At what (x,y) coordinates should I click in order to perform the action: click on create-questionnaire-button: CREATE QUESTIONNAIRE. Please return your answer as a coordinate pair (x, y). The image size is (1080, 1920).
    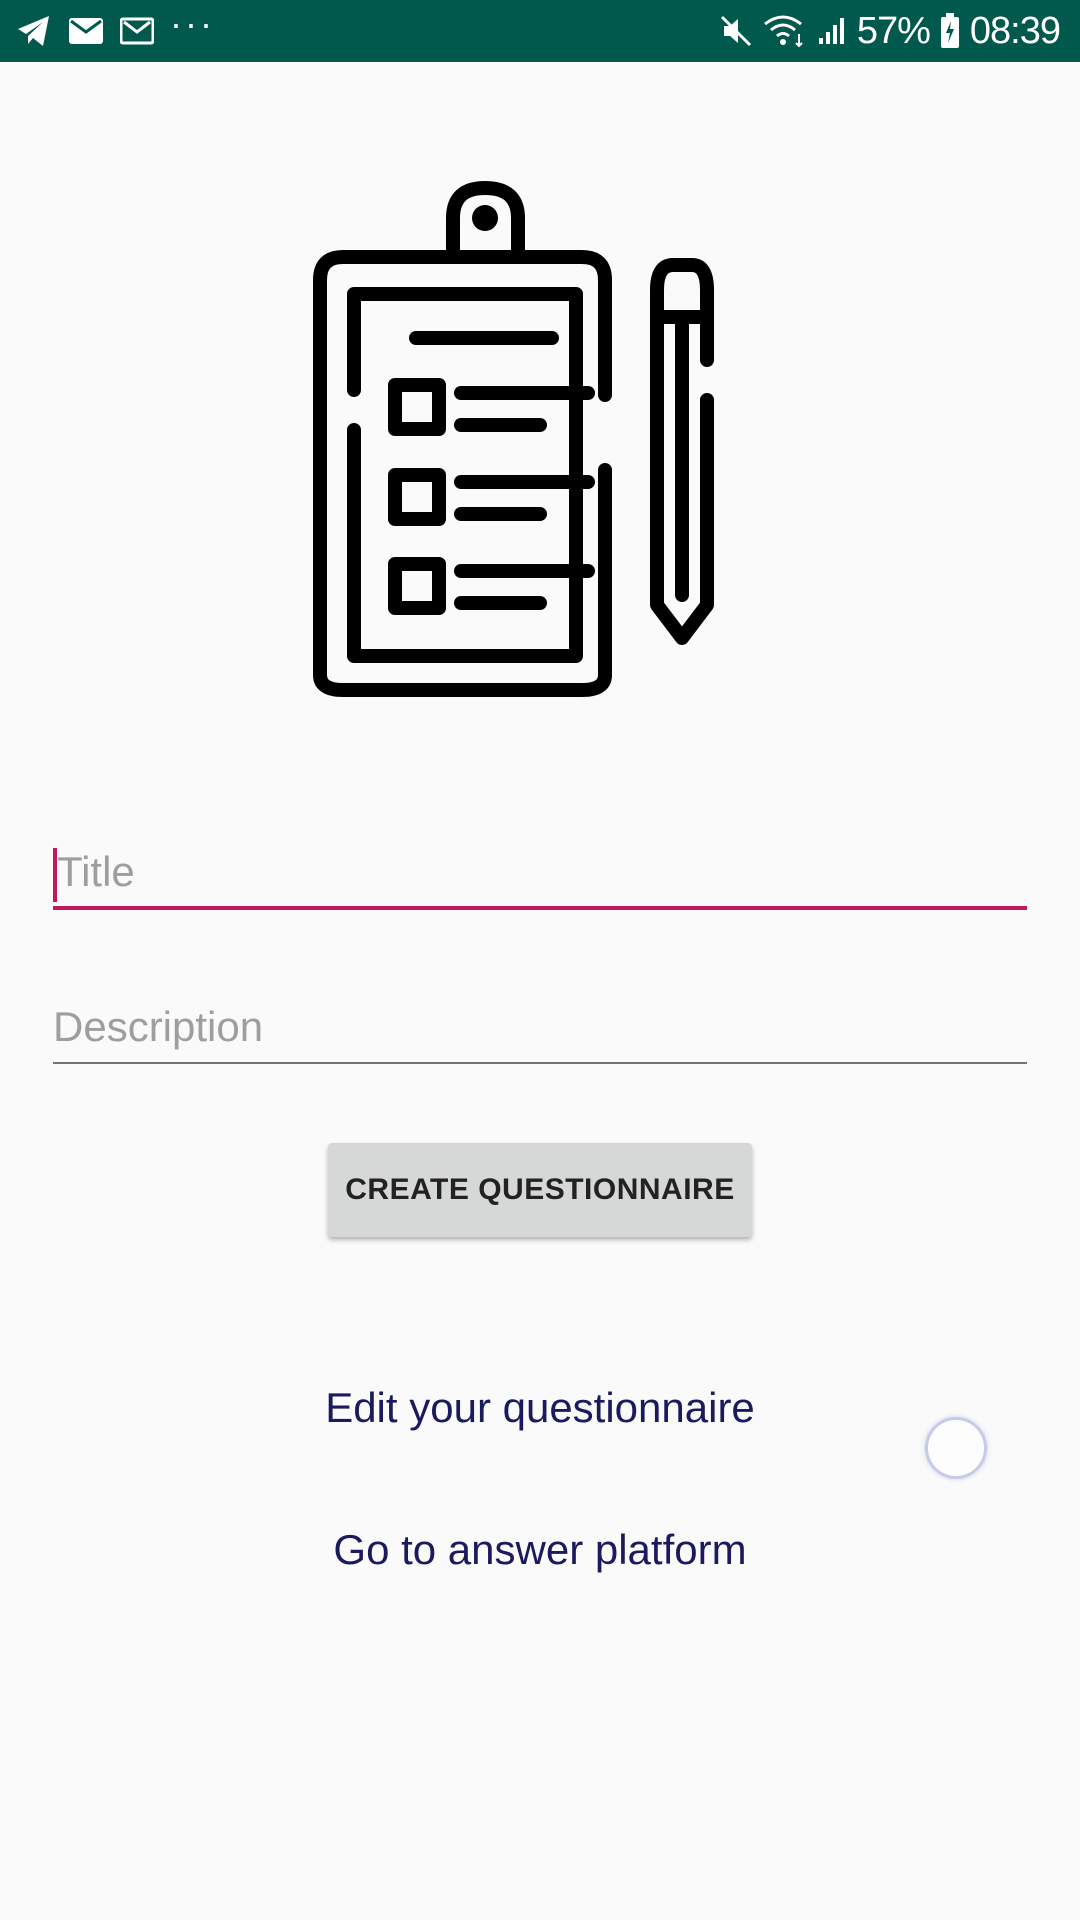
    Looking at the image, I should click on (540, 1190).